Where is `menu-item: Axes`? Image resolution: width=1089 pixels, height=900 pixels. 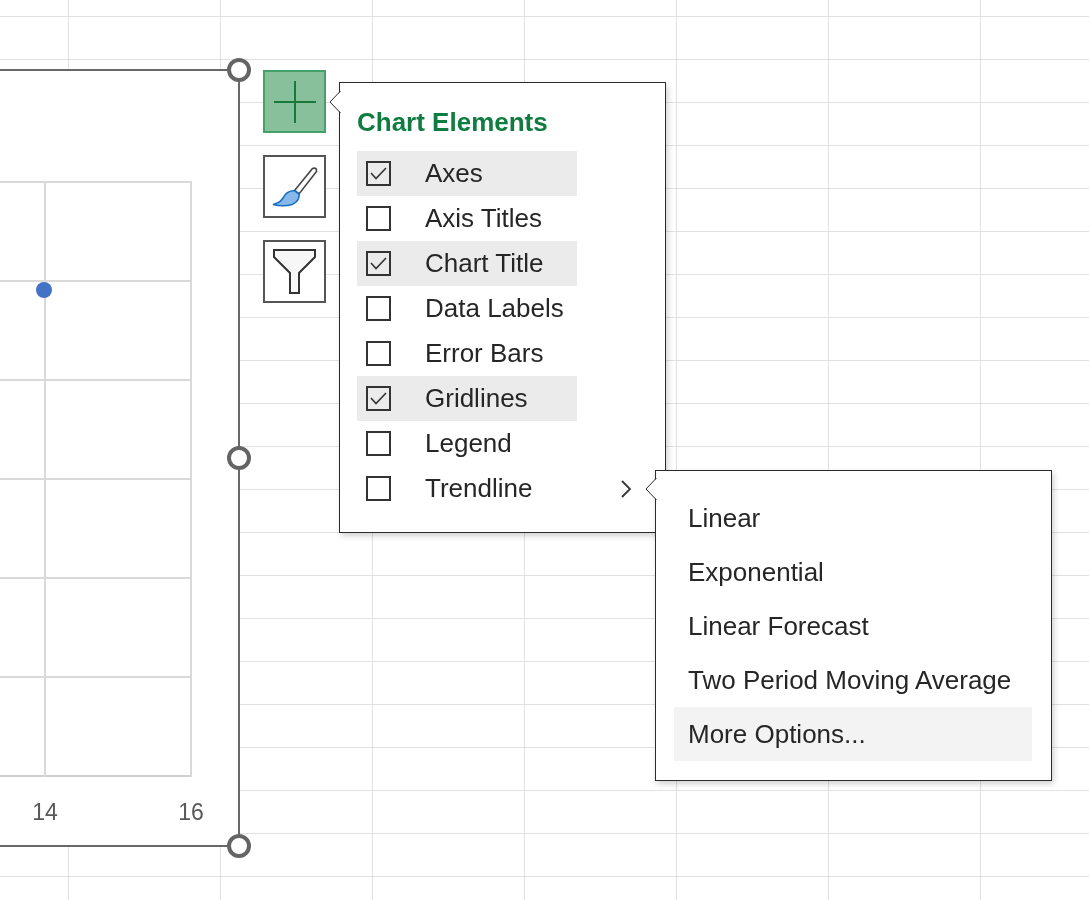
menu-item: Axes is located at coordinates (467, 173).